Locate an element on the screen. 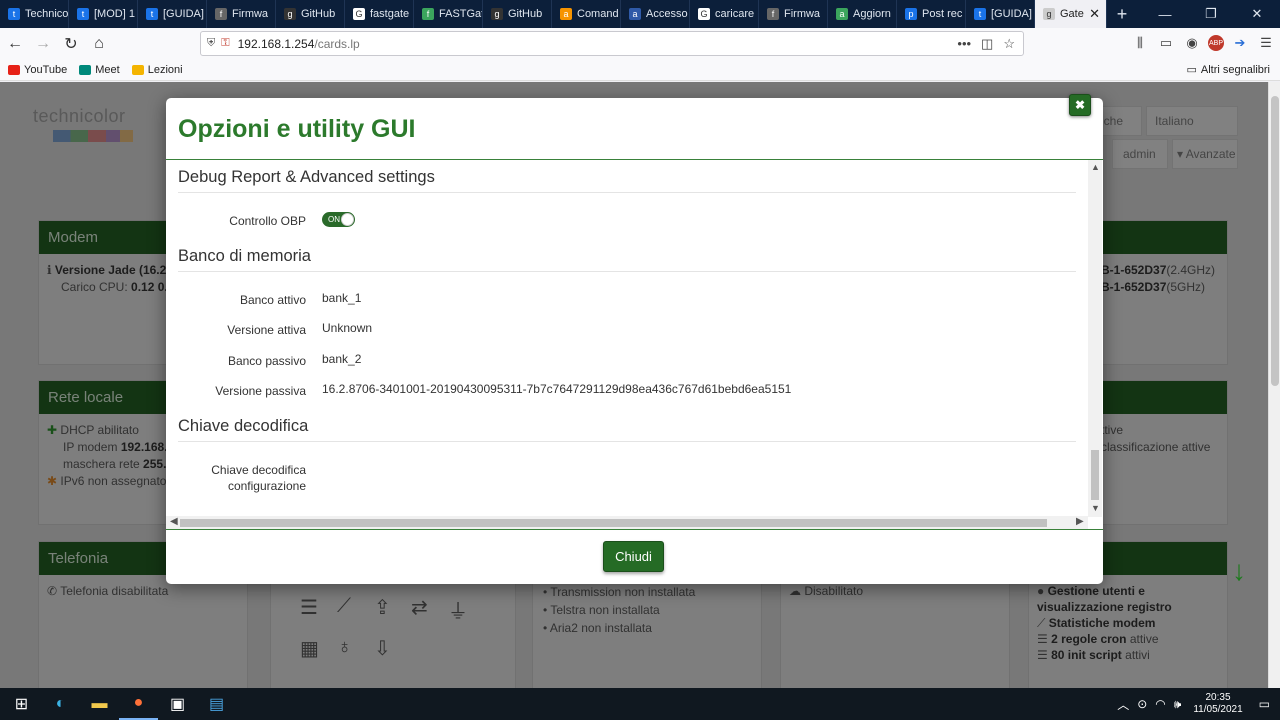 This screenshot has width=1280, height=720. modal-horizontal-thumb is located at coordinates (613, 523).